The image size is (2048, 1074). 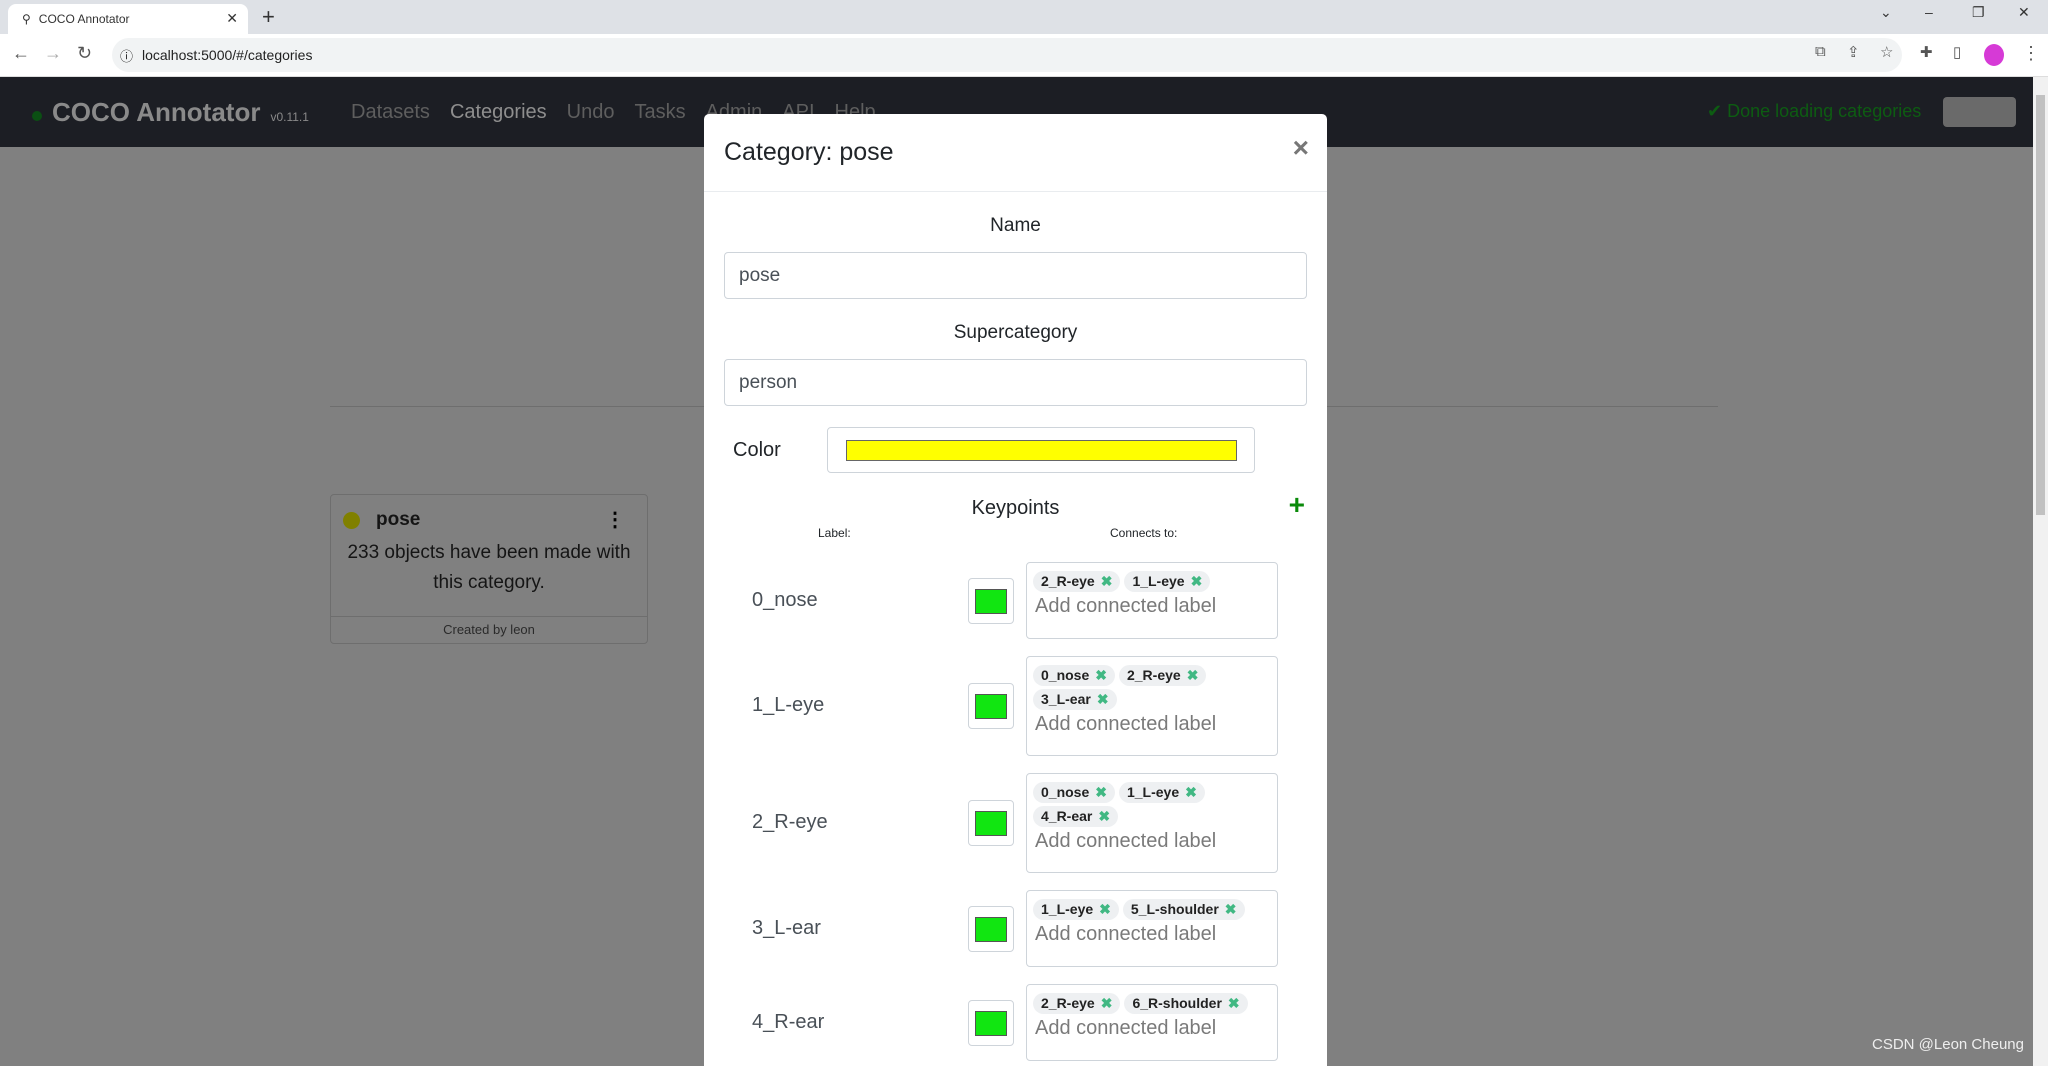 I want to click on nav-tasks: Tasks, so click(x=659, y=112).